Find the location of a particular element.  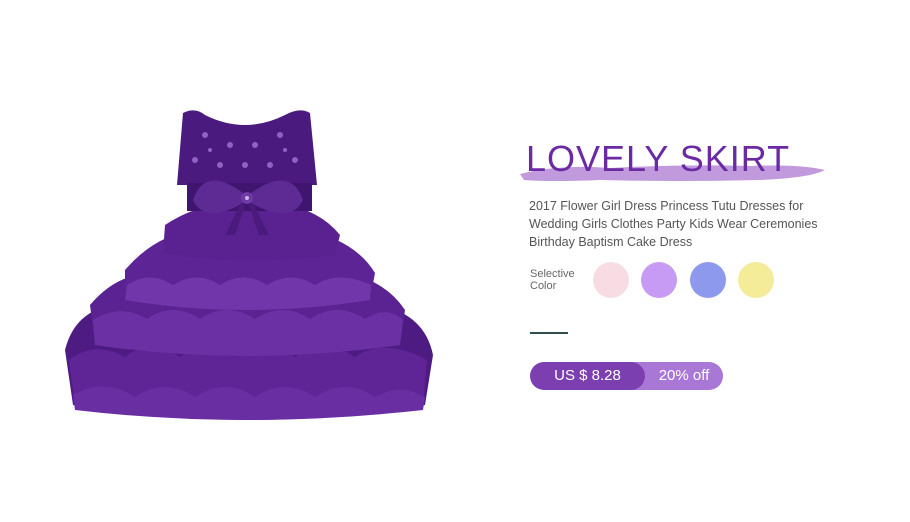

color-swatch-periwinkle is located at coordinates (708, 280).